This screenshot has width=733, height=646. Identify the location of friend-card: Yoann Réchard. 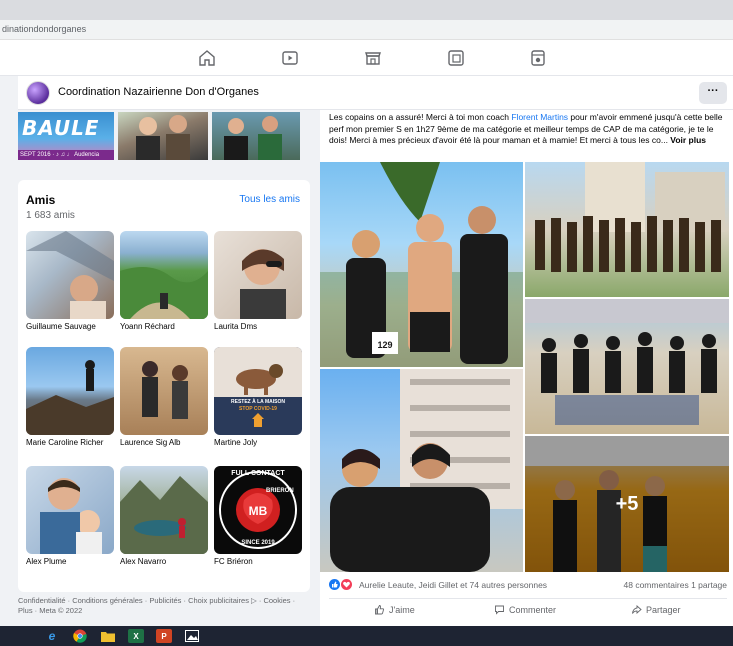
(164, 281).